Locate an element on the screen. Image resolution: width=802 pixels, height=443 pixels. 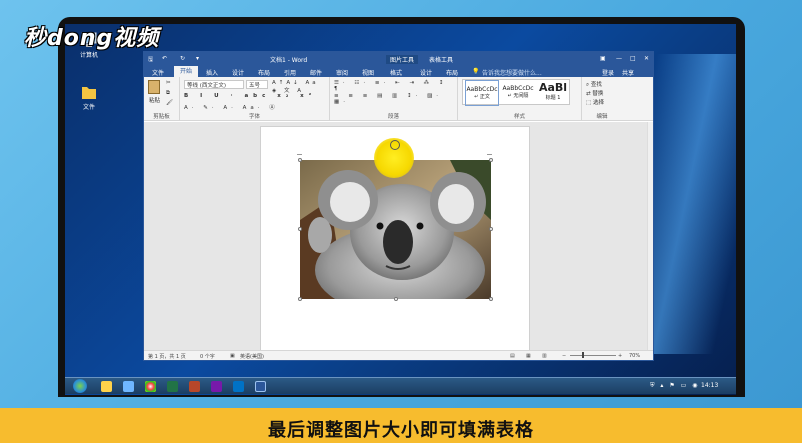
style-name: ↵ 正文 is located at coordinates (482, 97).